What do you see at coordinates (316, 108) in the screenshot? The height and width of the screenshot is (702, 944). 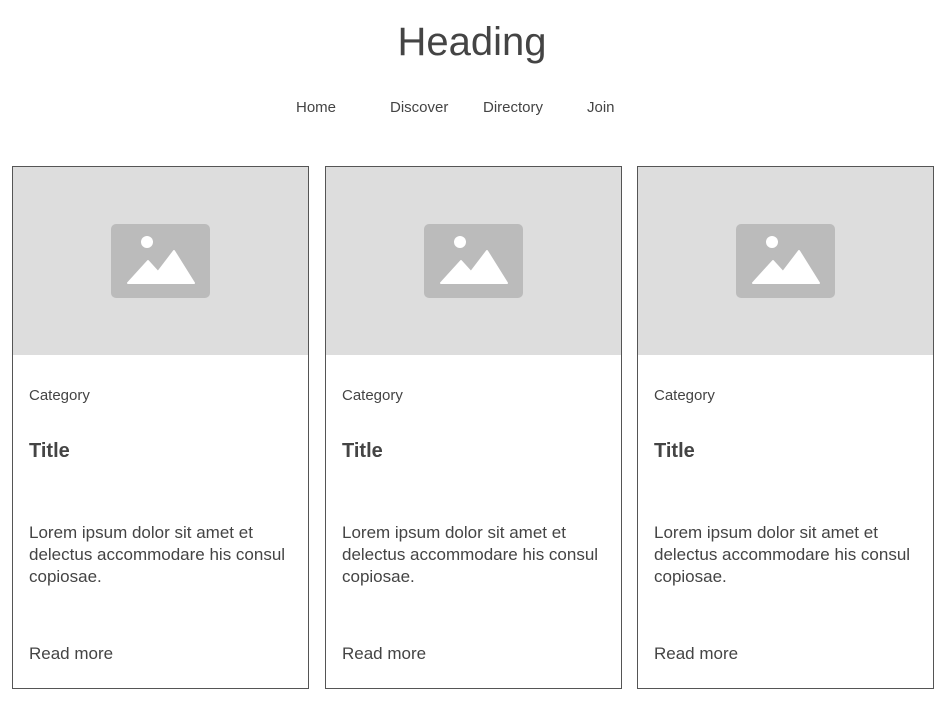 I see `nav-item-home: Home` at bounding box center [316, 108].